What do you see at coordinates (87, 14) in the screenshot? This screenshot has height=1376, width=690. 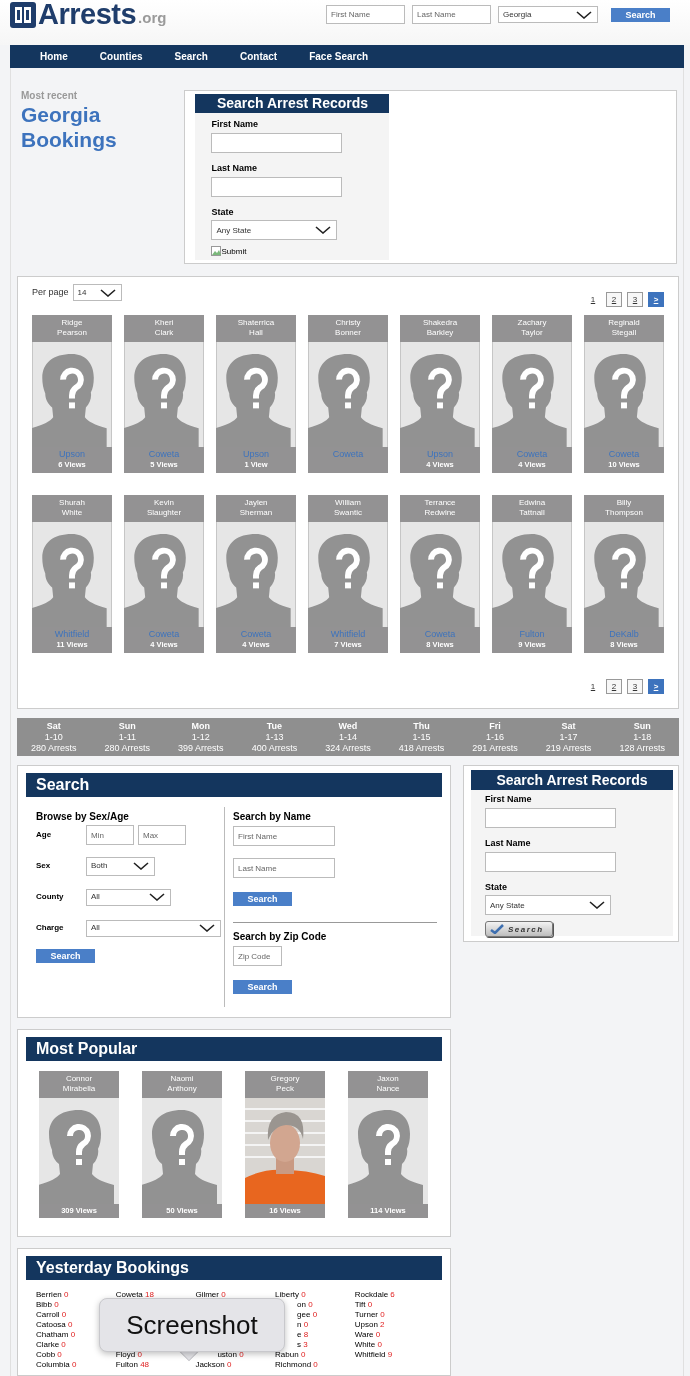 I see `site-name: Arrests` at bounding box center [87, 14].